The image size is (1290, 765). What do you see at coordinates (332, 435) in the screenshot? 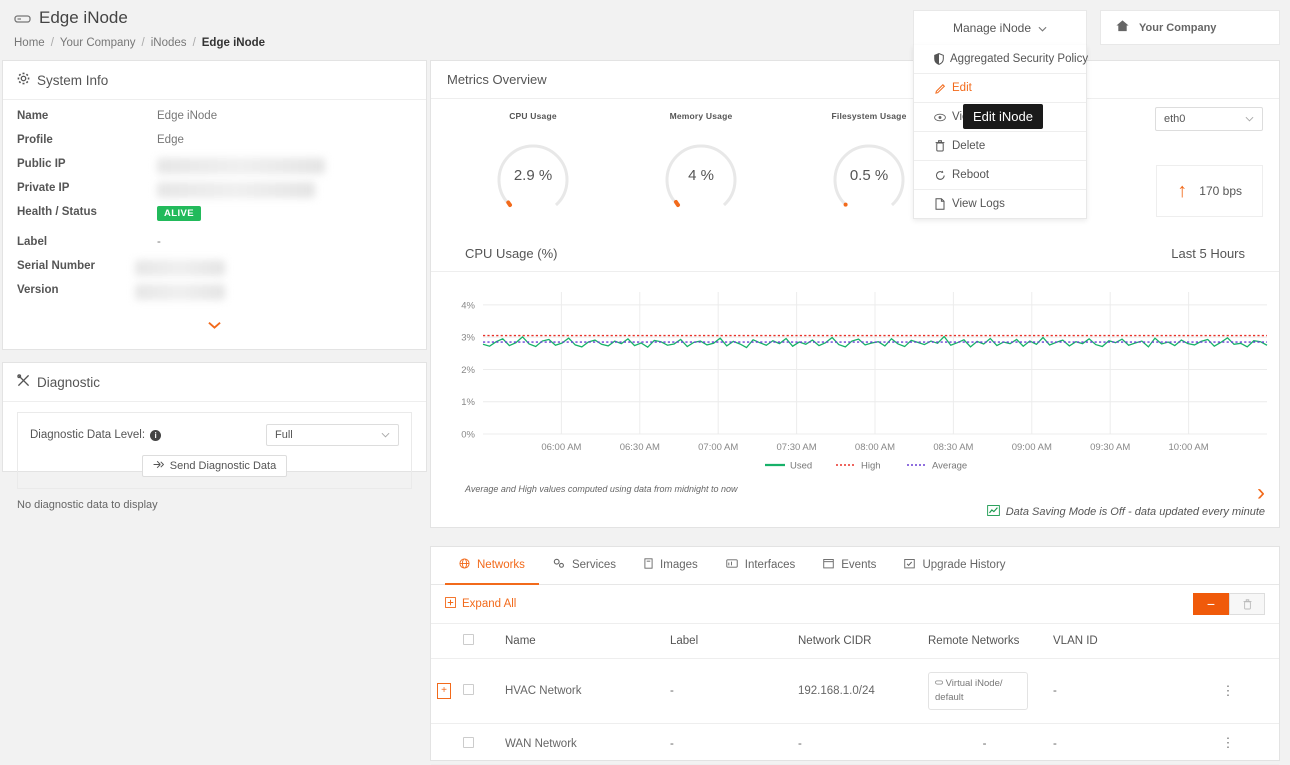
I see `diagnostic-level-select: Full` at bounding box center [332, 435].